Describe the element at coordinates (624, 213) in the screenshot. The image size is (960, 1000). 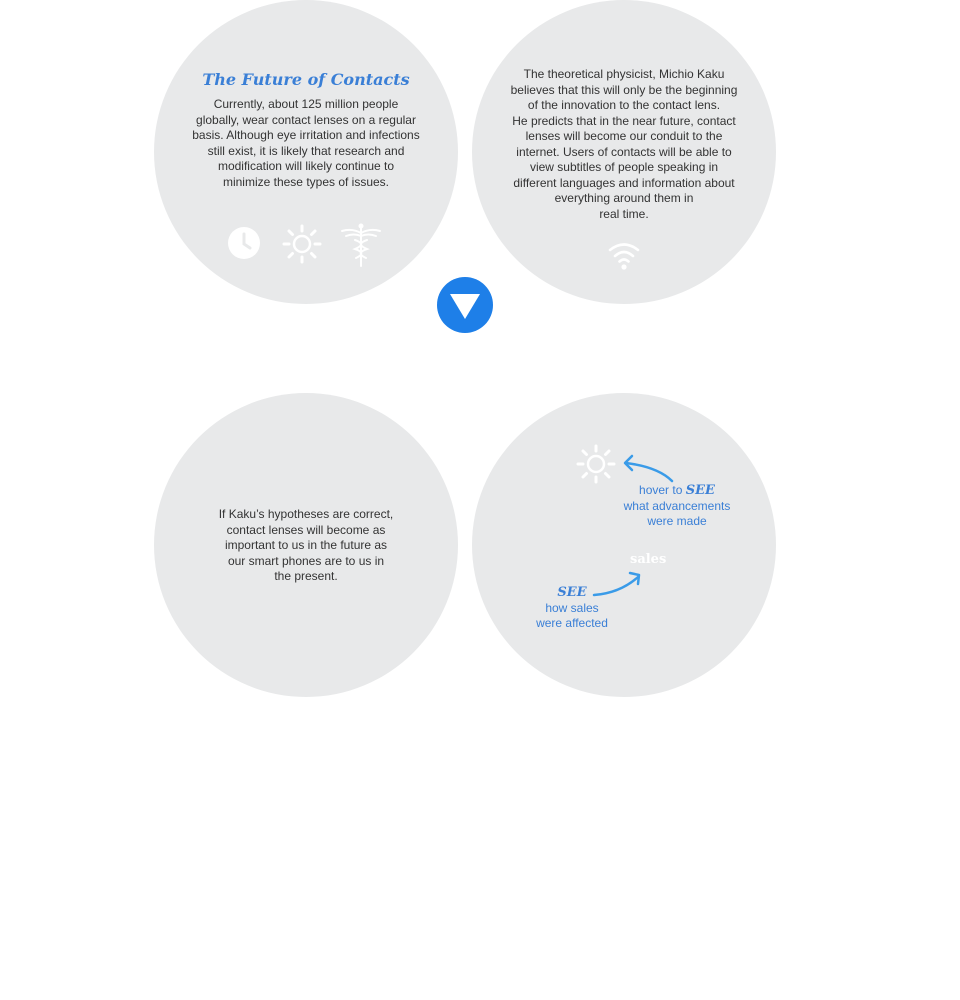
I see `kaku-line: real time.` at that location.